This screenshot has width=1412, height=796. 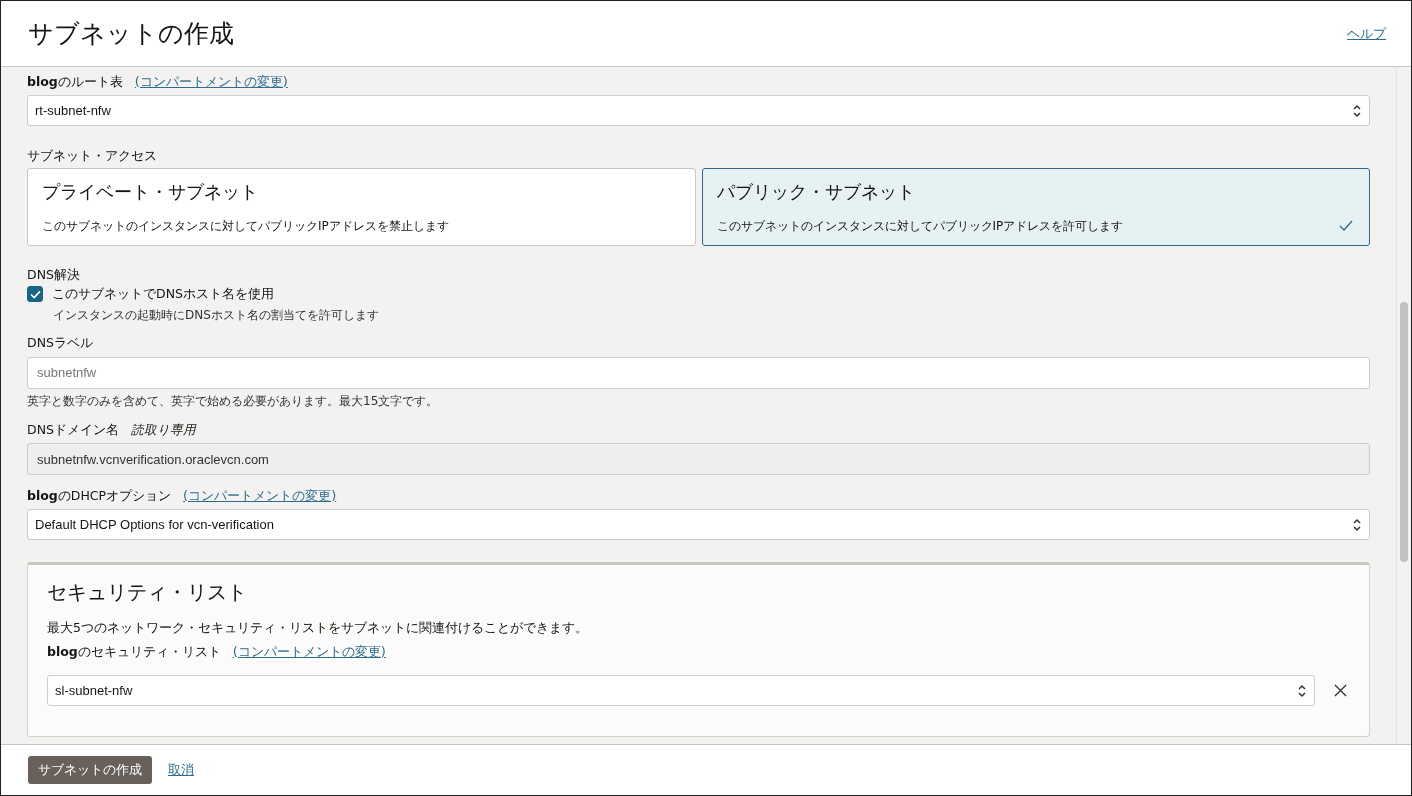 What do you see at coordinates (816, 192) in the screenshot?
I see `option-title: パブリック・サブネット` at bounding box center [816, 192].